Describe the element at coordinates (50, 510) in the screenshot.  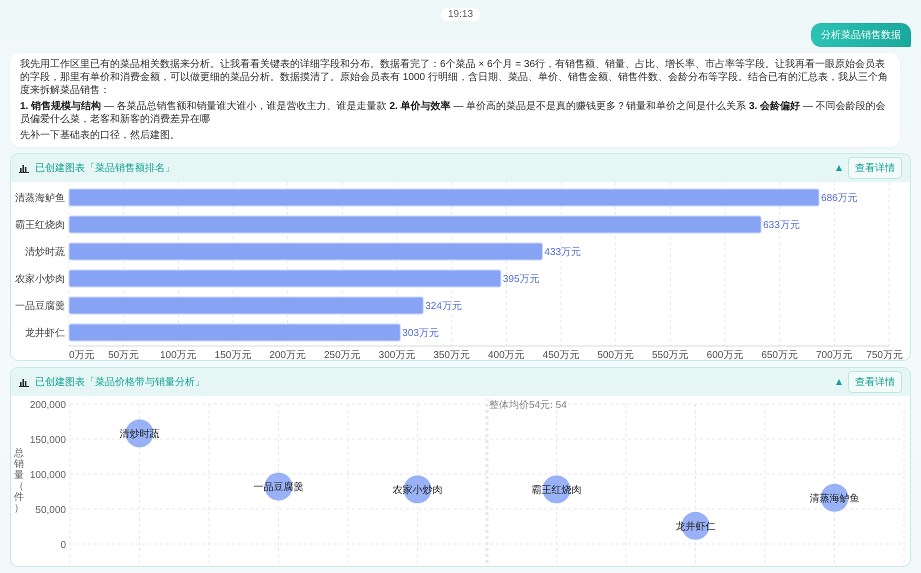
I see `axis-tick-label: 50,000` at that location.